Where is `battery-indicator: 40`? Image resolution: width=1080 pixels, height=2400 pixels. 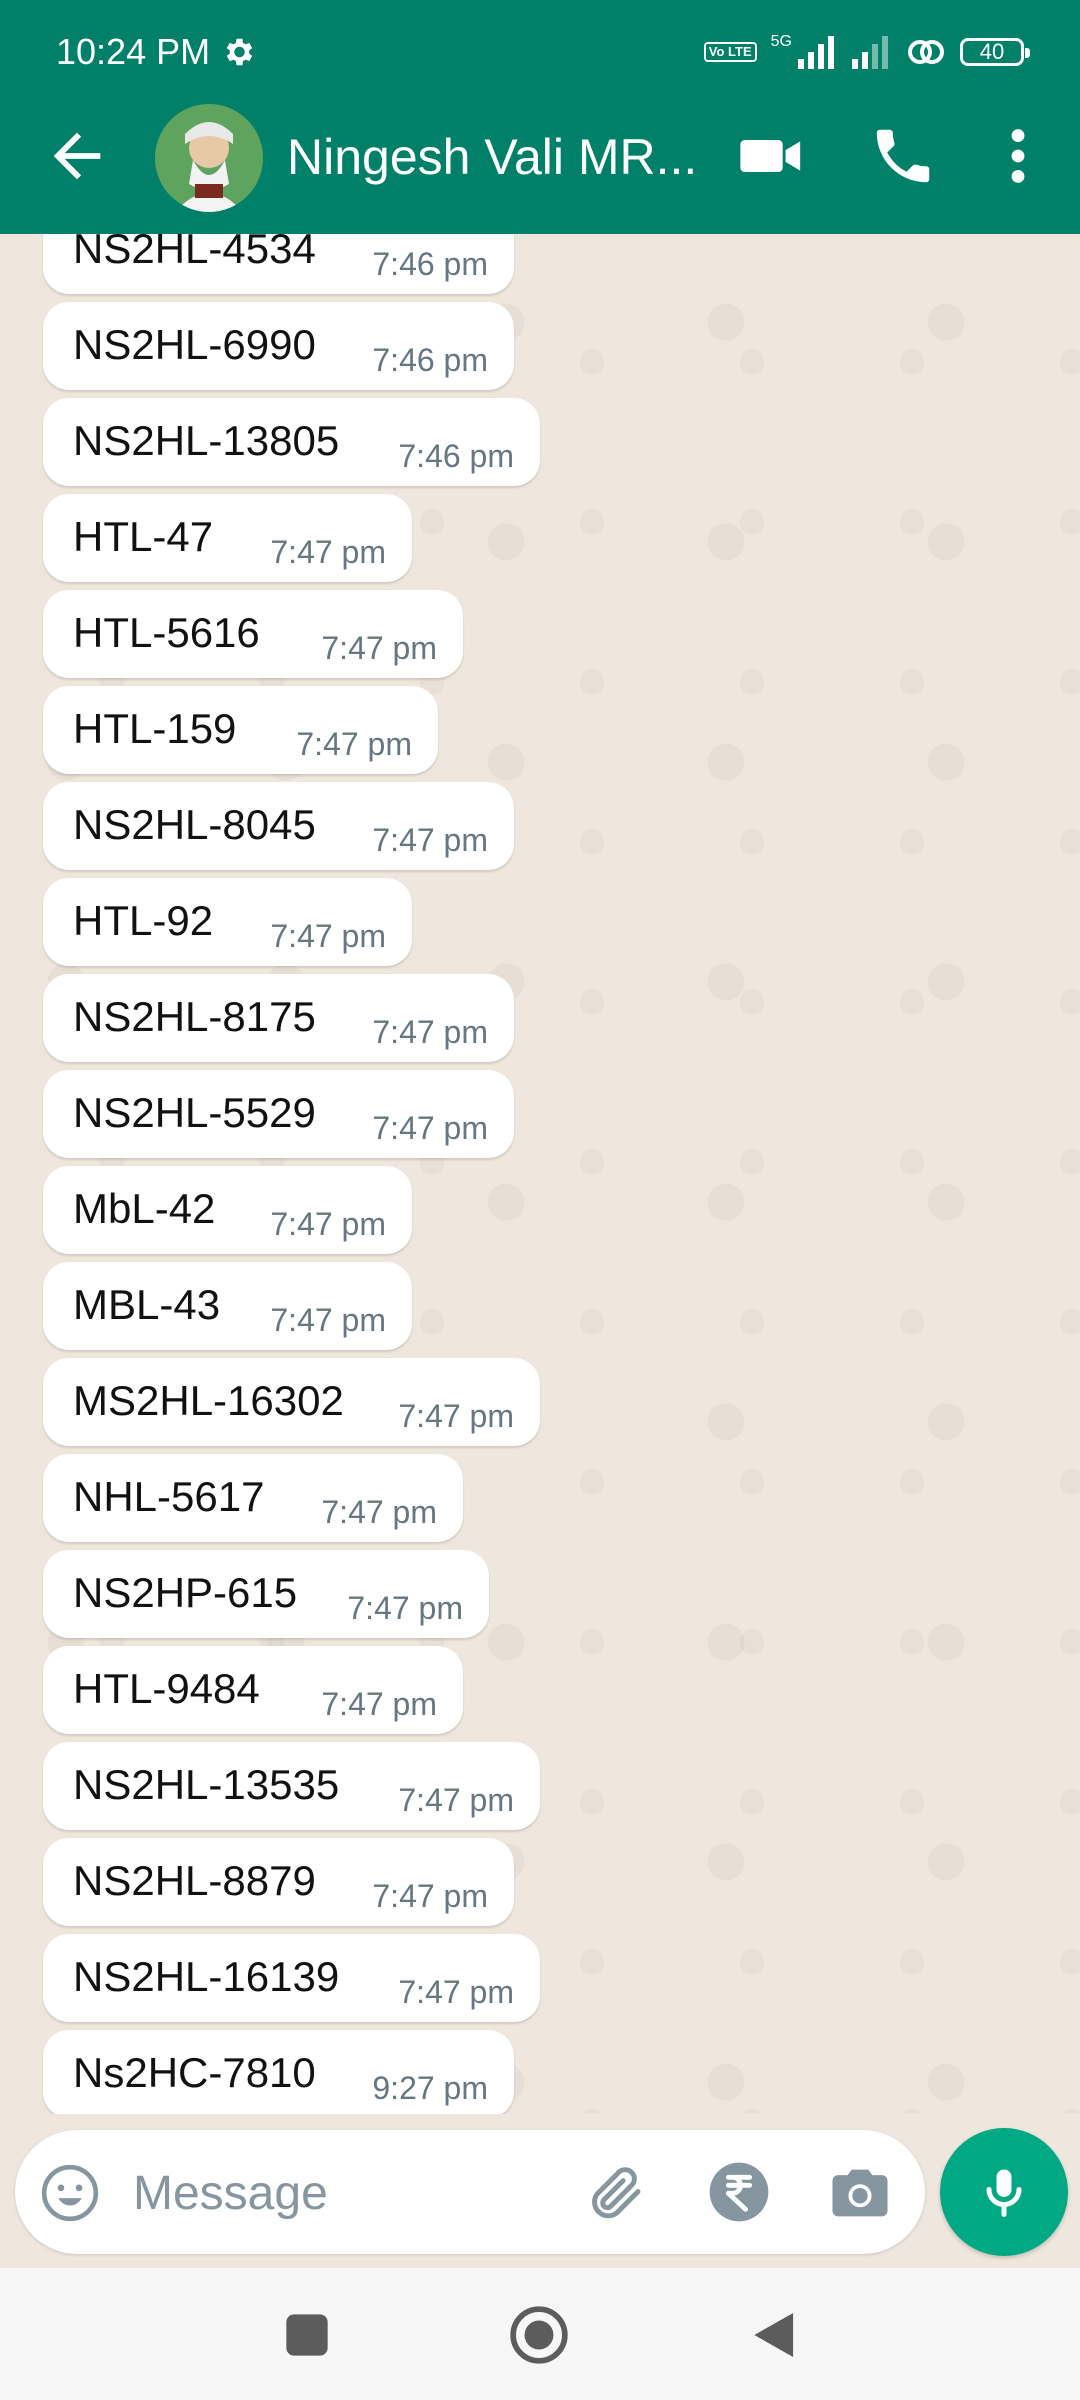
battery-indicator: 40 is located at coordinates (995, 52).